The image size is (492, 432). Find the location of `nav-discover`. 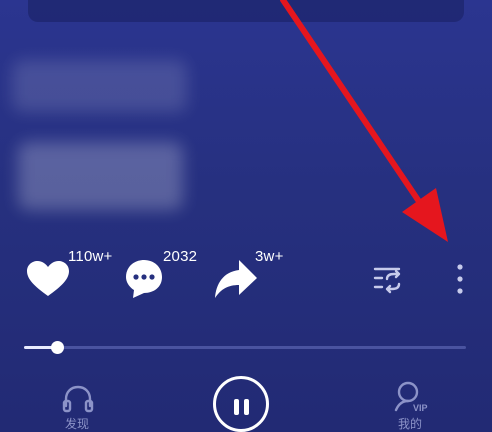

nav-discover is located at coordinates (78, 399).